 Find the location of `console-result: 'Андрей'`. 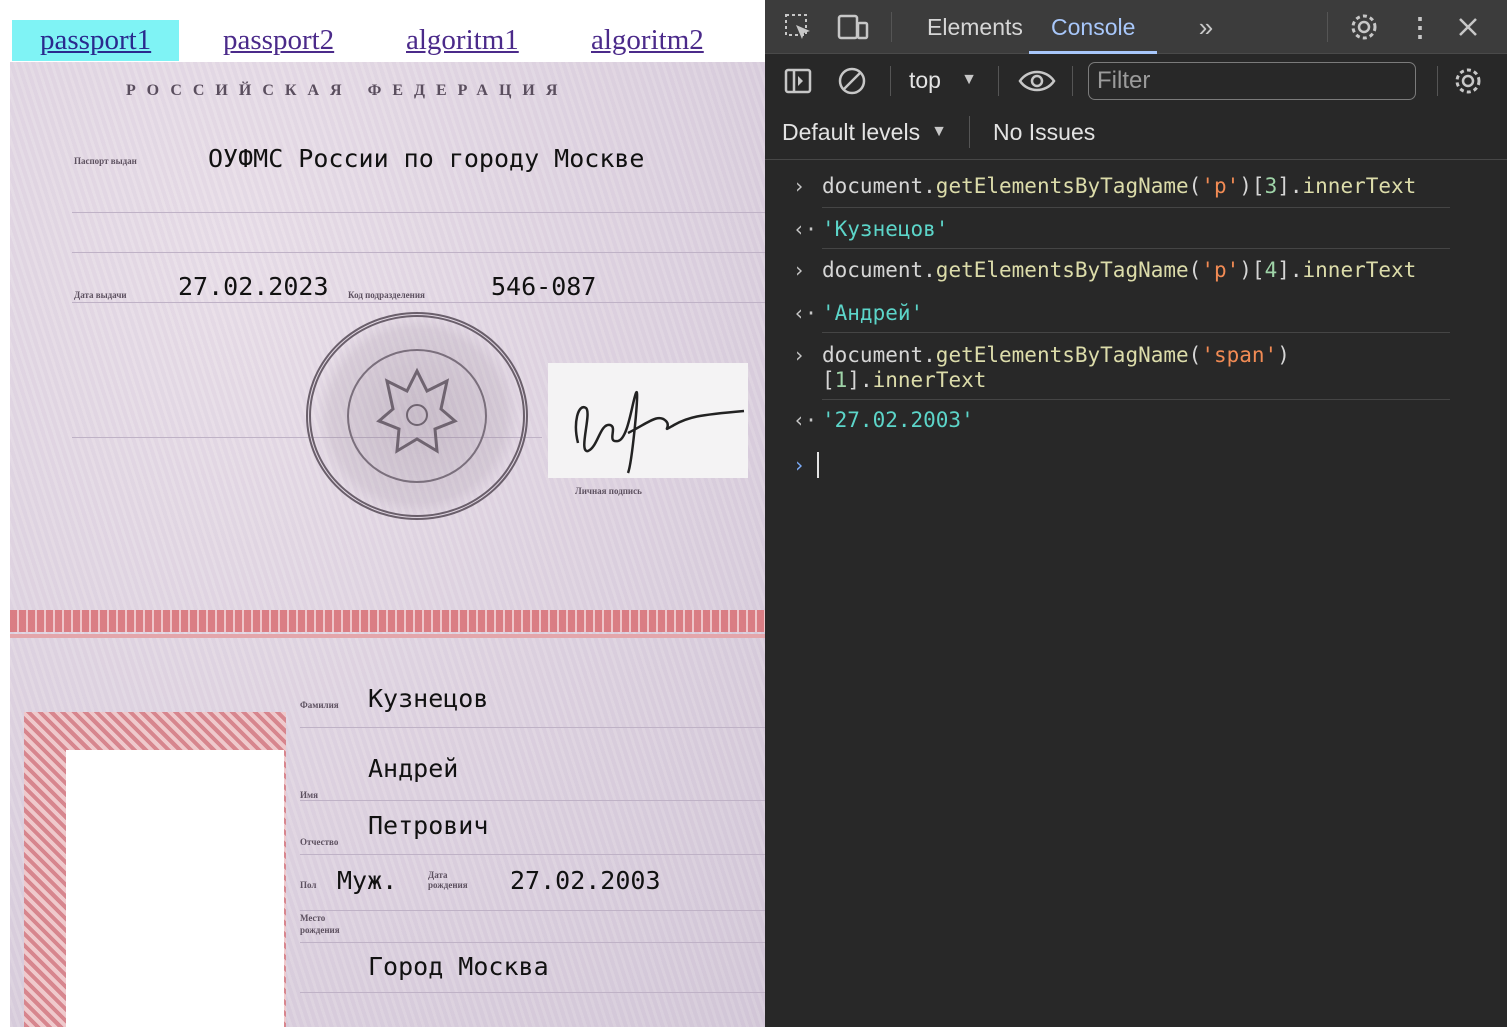

console-result: 'Андрей' is located at coordinates (873, 313).